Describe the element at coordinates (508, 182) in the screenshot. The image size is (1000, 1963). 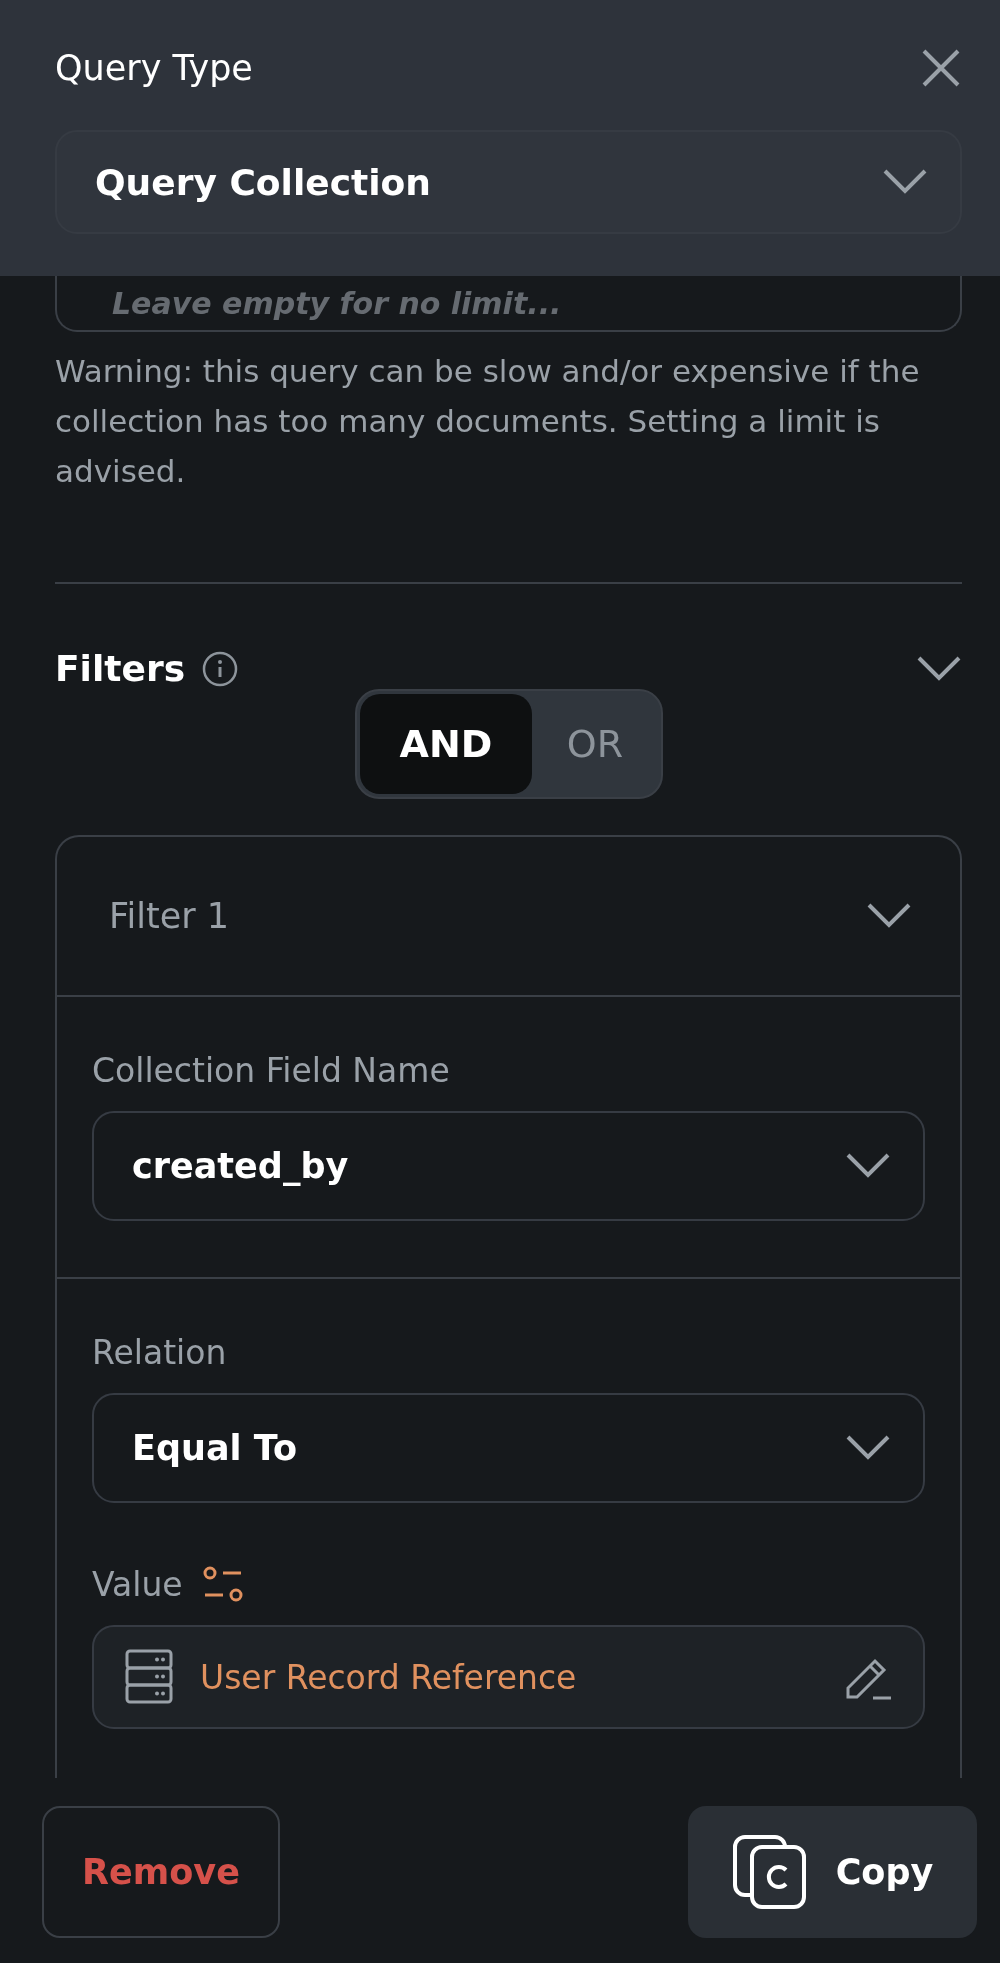
I see `query-type-dropdown: Query Collection` at that location.